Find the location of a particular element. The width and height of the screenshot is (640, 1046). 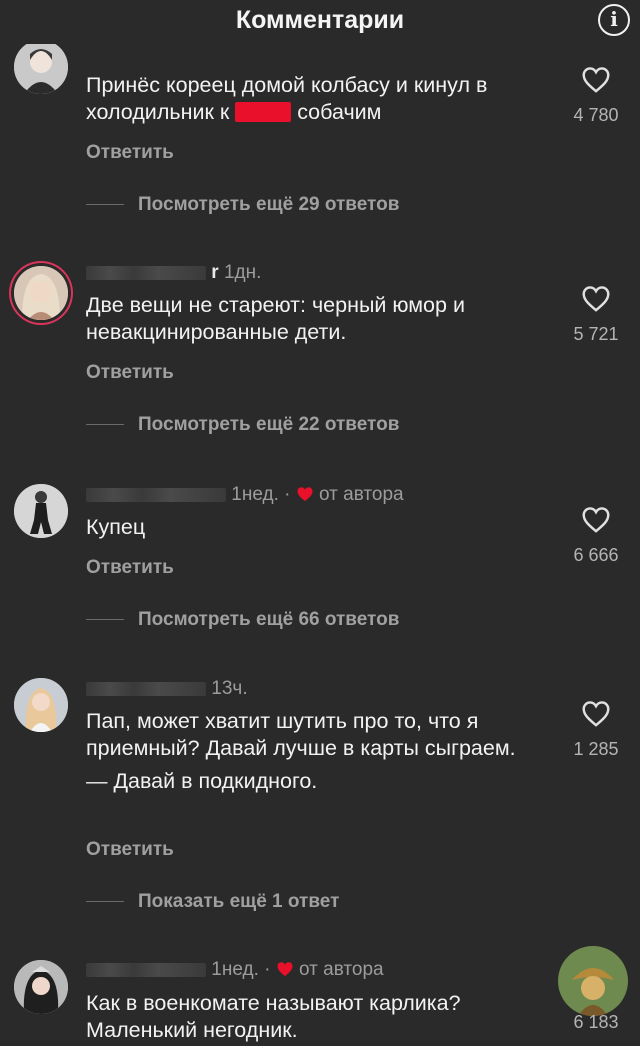

like-count: 5 721 is located at coordinates (596, 334).